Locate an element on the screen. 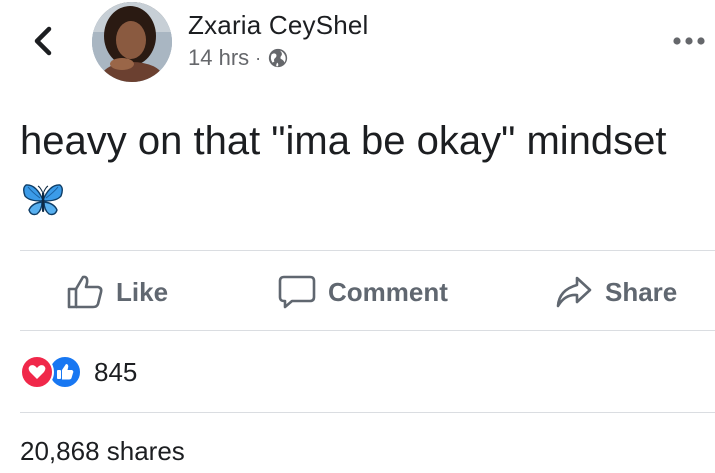 The height and width of the screenshot is (473, 715). post-time: 14 hrs is located at coordinates (218, 58).